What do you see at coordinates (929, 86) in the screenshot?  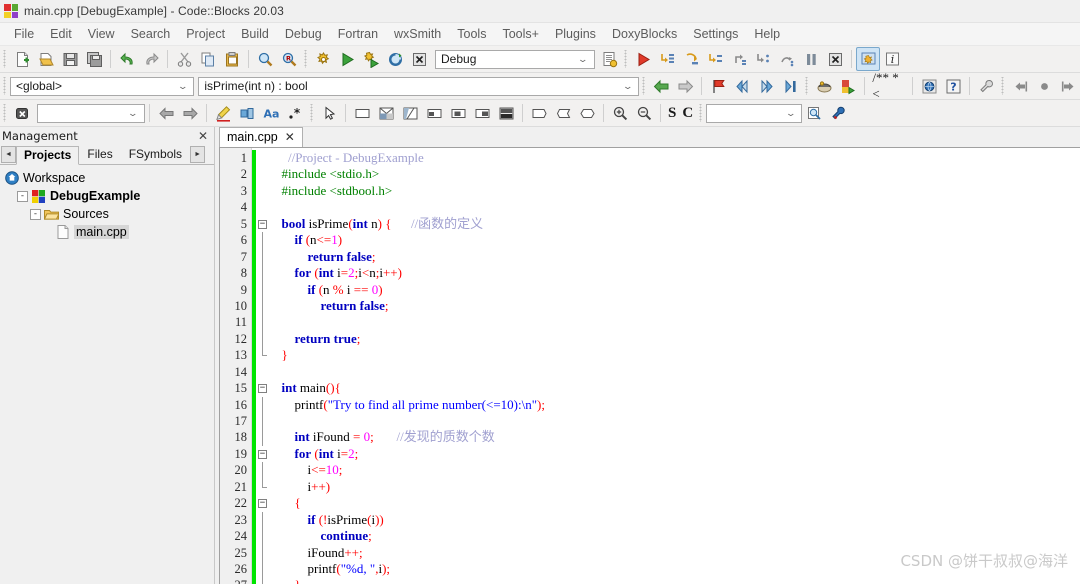 I see `doxyblocks-html-button` at bounding box center [929, 86].